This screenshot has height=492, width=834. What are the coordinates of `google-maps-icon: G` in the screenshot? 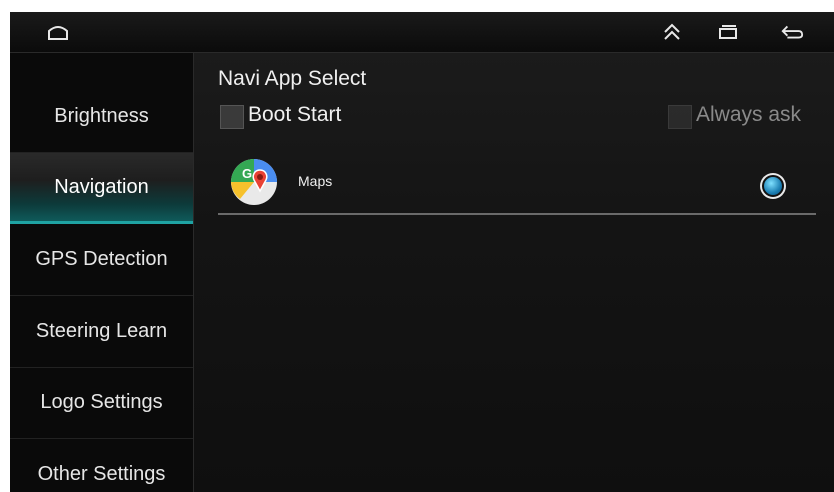 It's located at (254, 182).